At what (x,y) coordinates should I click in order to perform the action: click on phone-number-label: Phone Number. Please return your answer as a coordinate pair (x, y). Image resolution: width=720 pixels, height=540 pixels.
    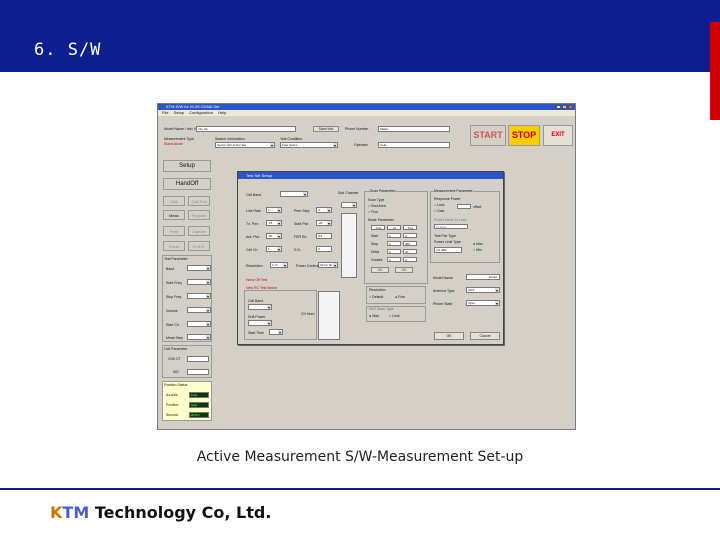
    Looking at the image, I should click on (357, 129).